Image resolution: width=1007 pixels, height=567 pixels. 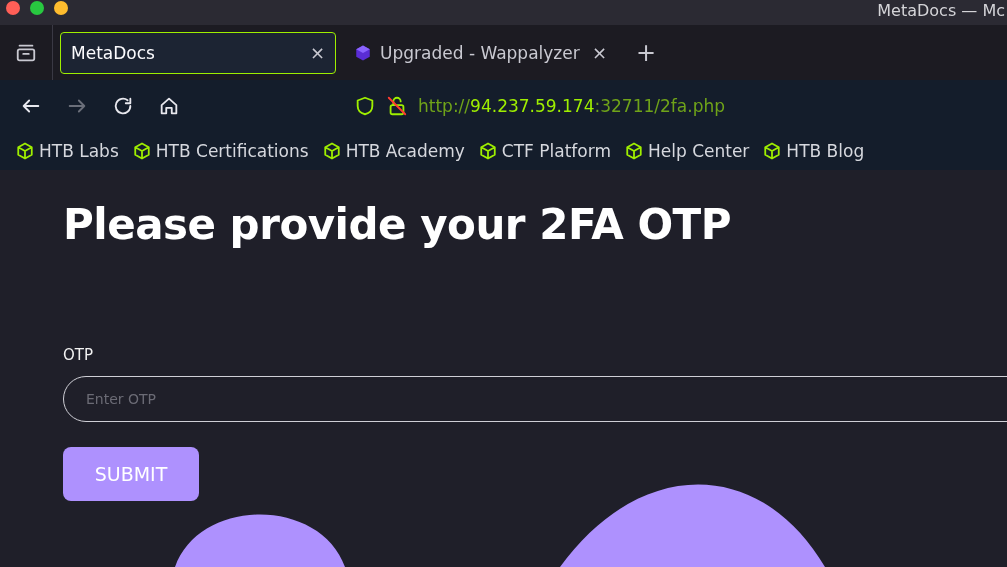 I want to click on new-tab-button: +, so click(x=646, y=52).